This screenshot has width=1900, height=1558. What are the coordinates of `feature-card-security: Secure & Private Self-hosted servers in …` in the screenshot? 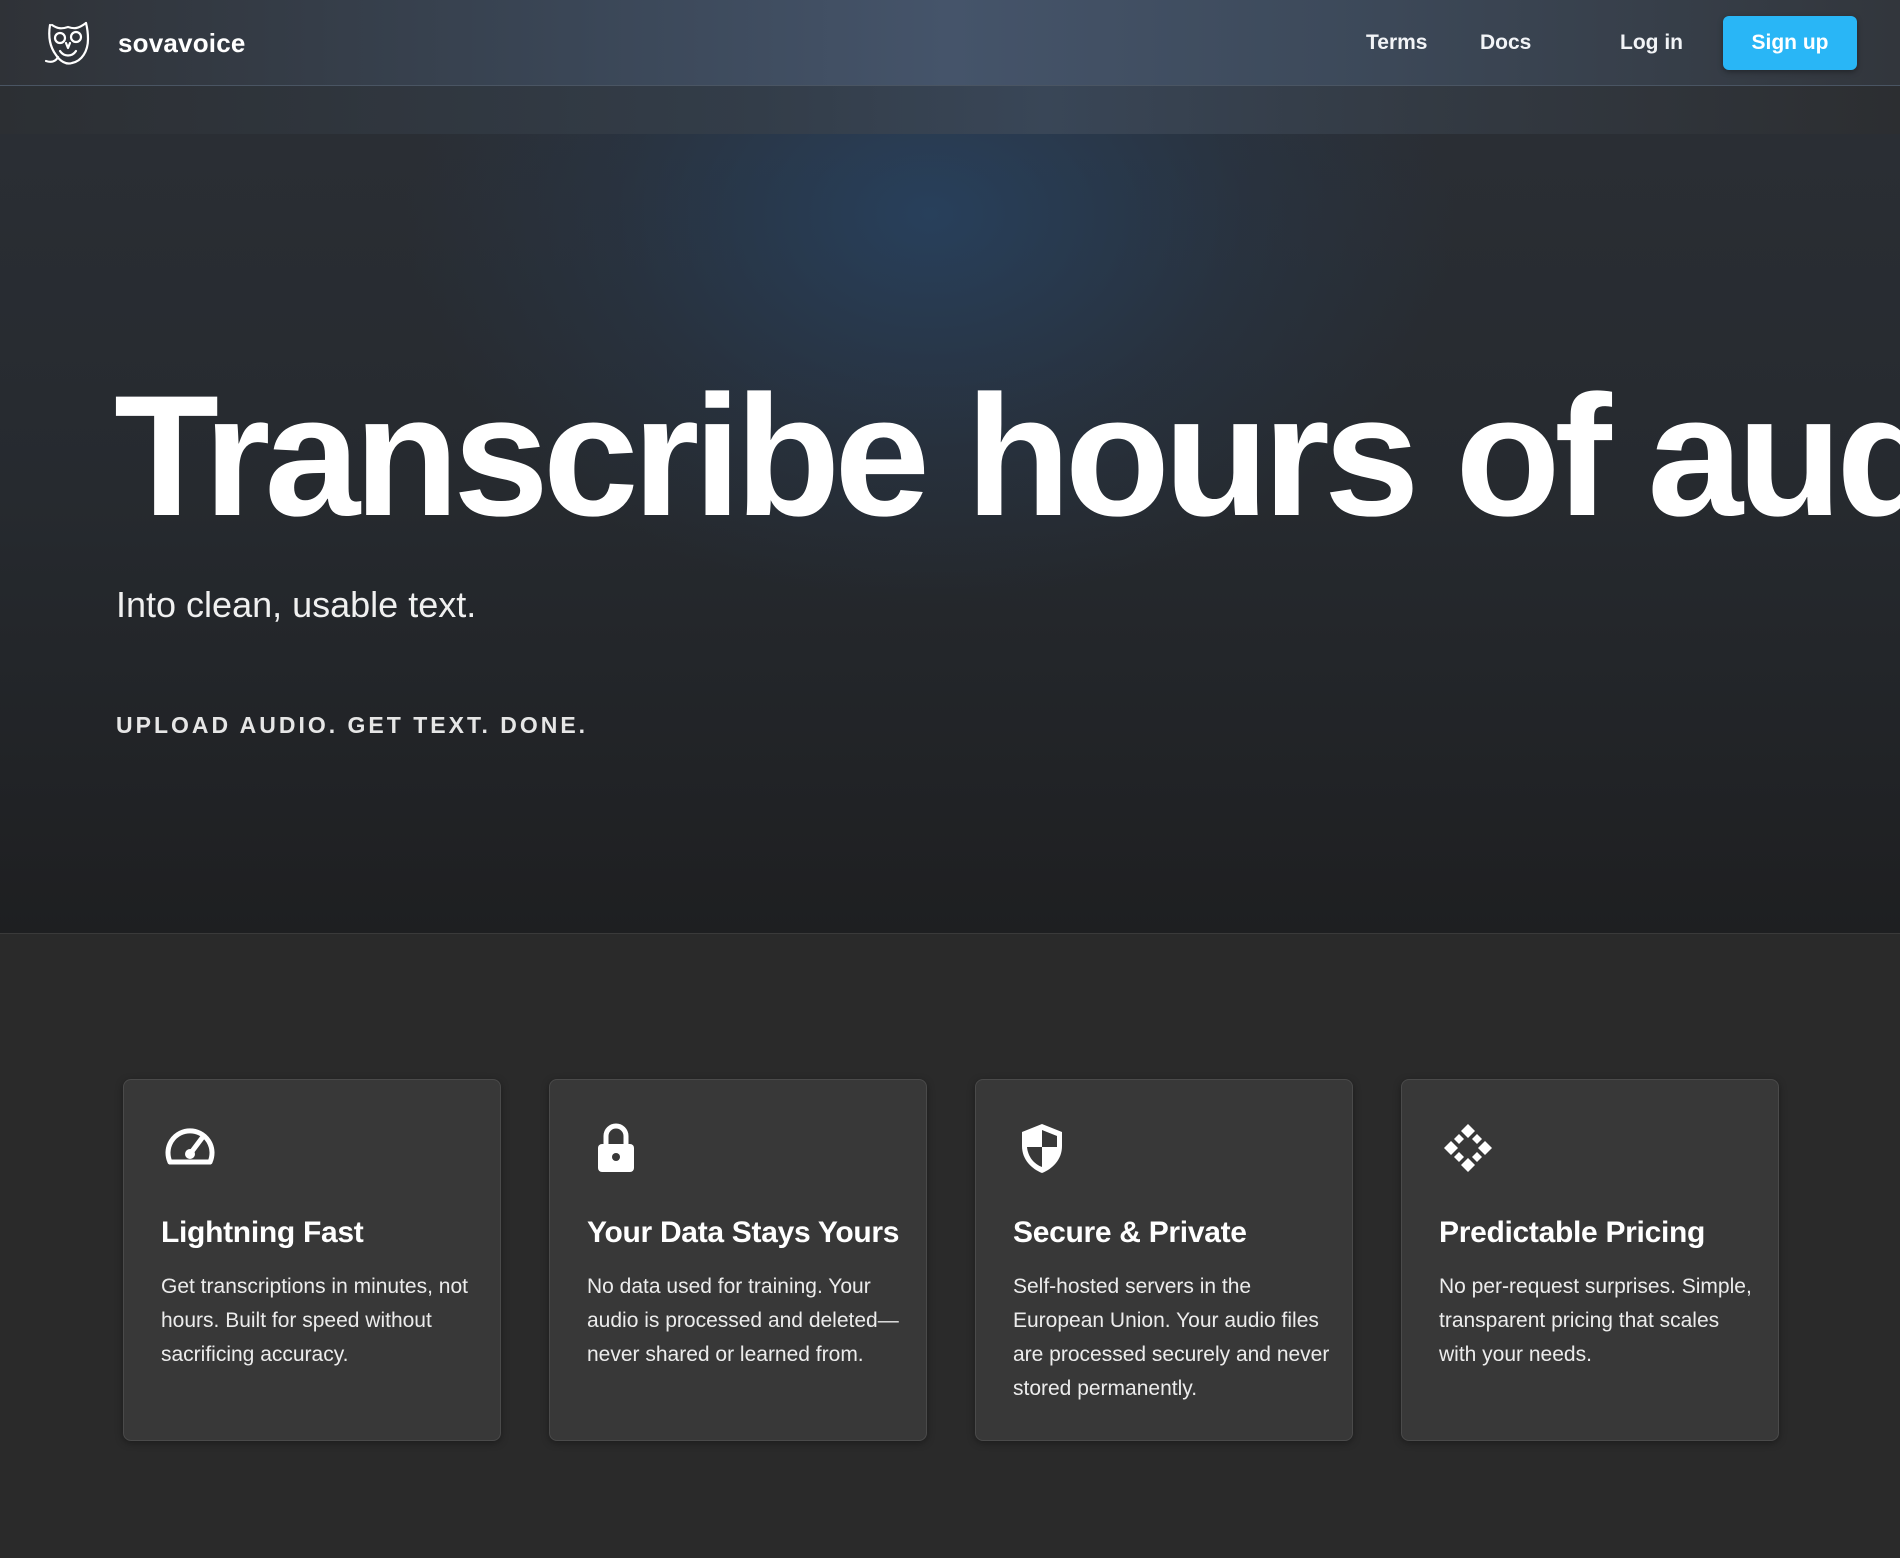 It's located at (1164, 1260).